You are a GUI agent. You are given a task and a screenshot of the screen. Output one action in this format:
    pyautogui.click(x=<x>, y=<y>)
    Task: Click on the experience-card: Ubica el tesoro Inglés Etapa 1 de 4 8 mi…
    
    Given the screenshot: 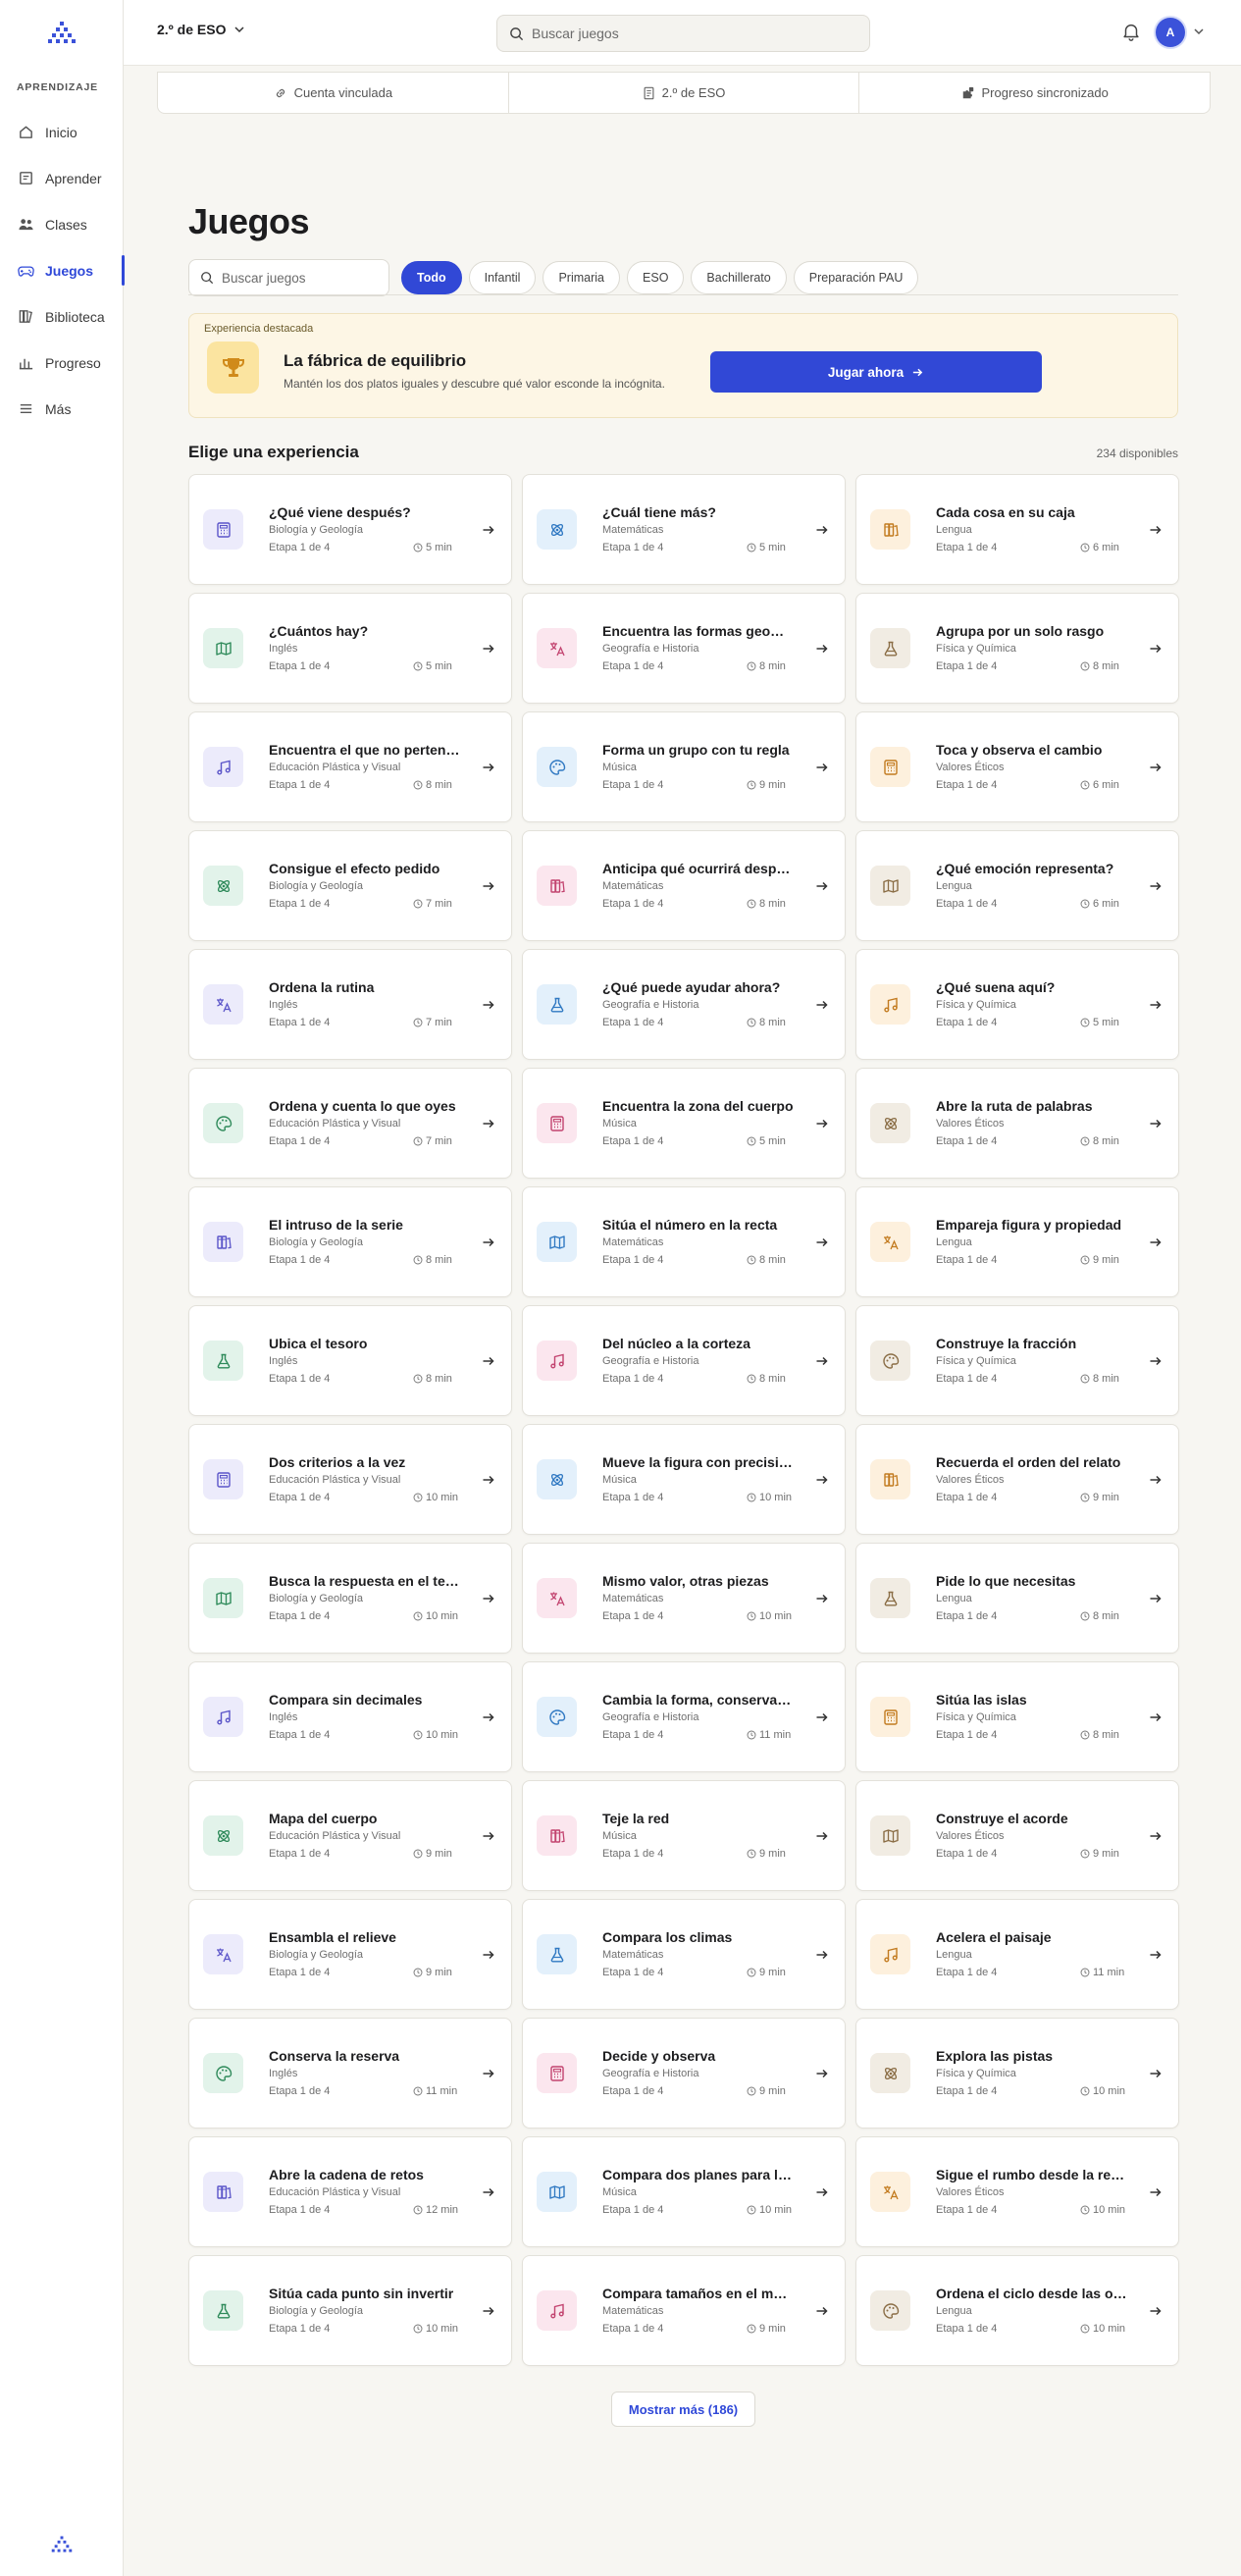 What is the action you would take?
    pyautogui.click(x=350, y=1360)
    